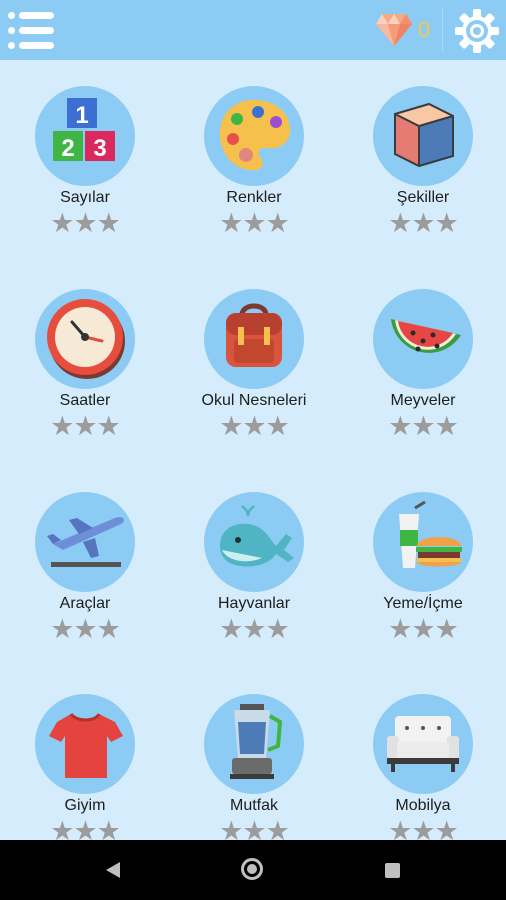  What do you see at coordinates (254, 542) in the screenshot?
I see `whale-icon` at bounding box center [254, 542].